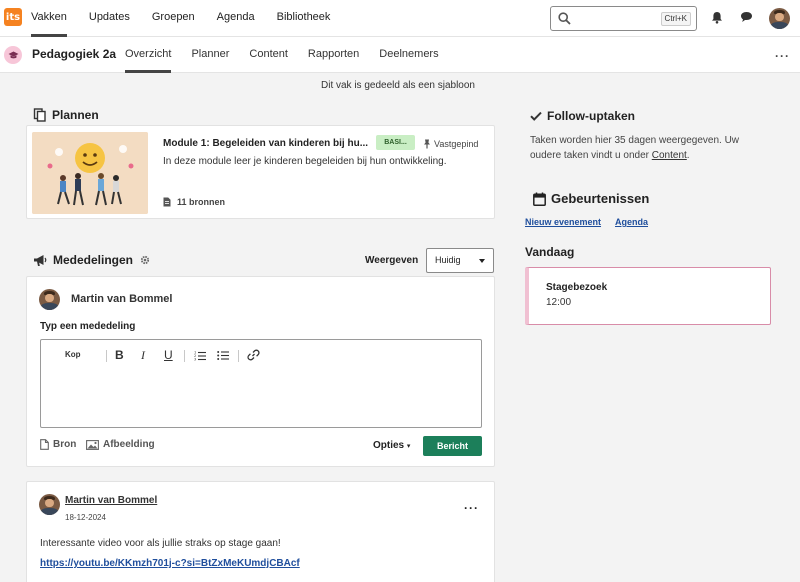 This screenshot has height=582, width=800. I want to click on follow-up-title: Follow-uptaken, so click(591, 116).